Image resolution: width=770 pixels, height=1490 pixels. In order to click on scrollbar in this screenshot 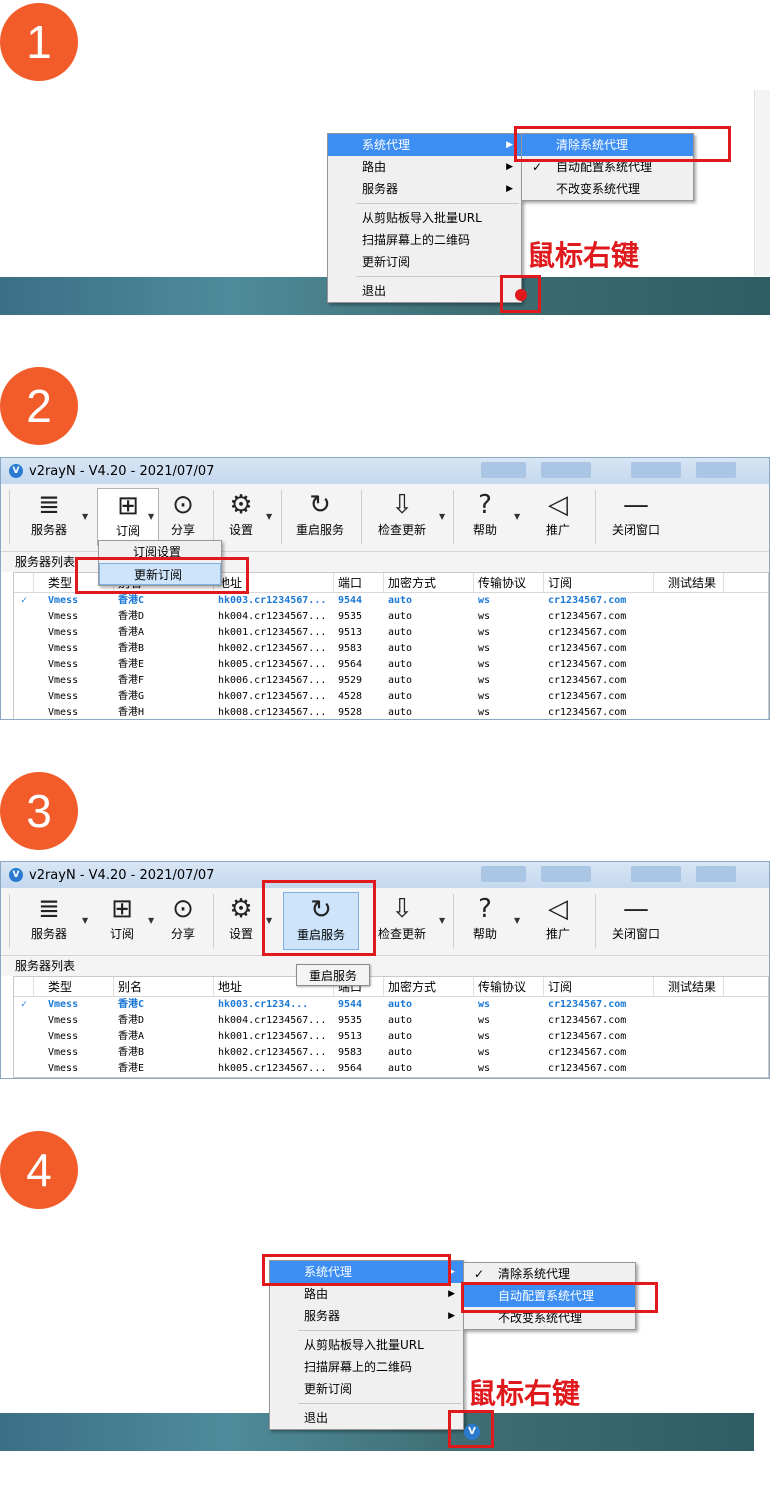, I will do `click(762, 183)`.